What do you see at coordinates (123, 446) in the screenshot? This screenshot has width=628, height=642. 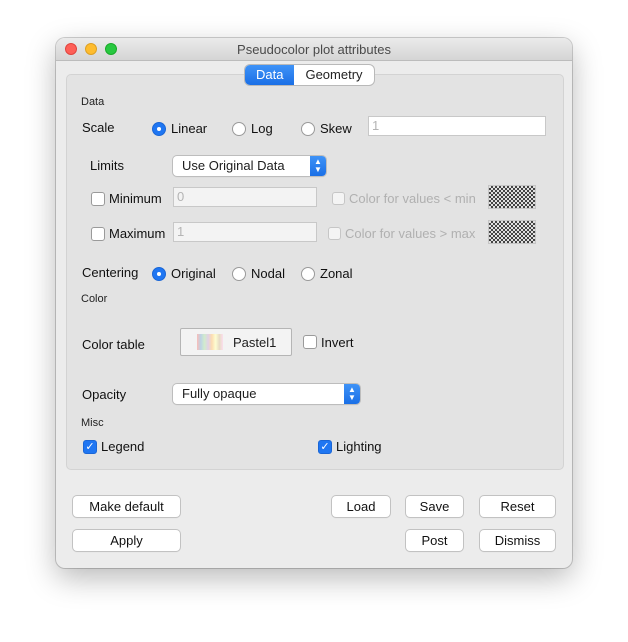 I see `legend-label: Legend` at bounding box center [123, 446].